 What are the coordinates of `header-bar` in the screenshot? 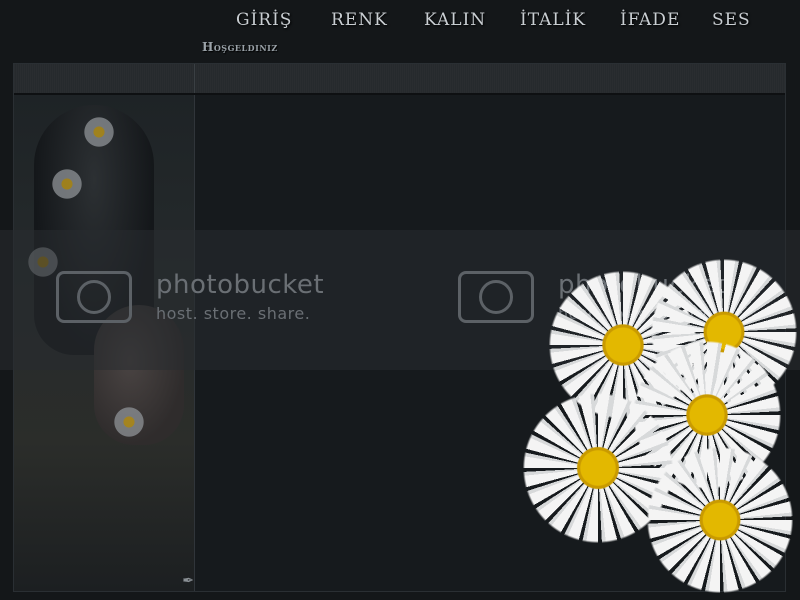 It's located at (399, 79).